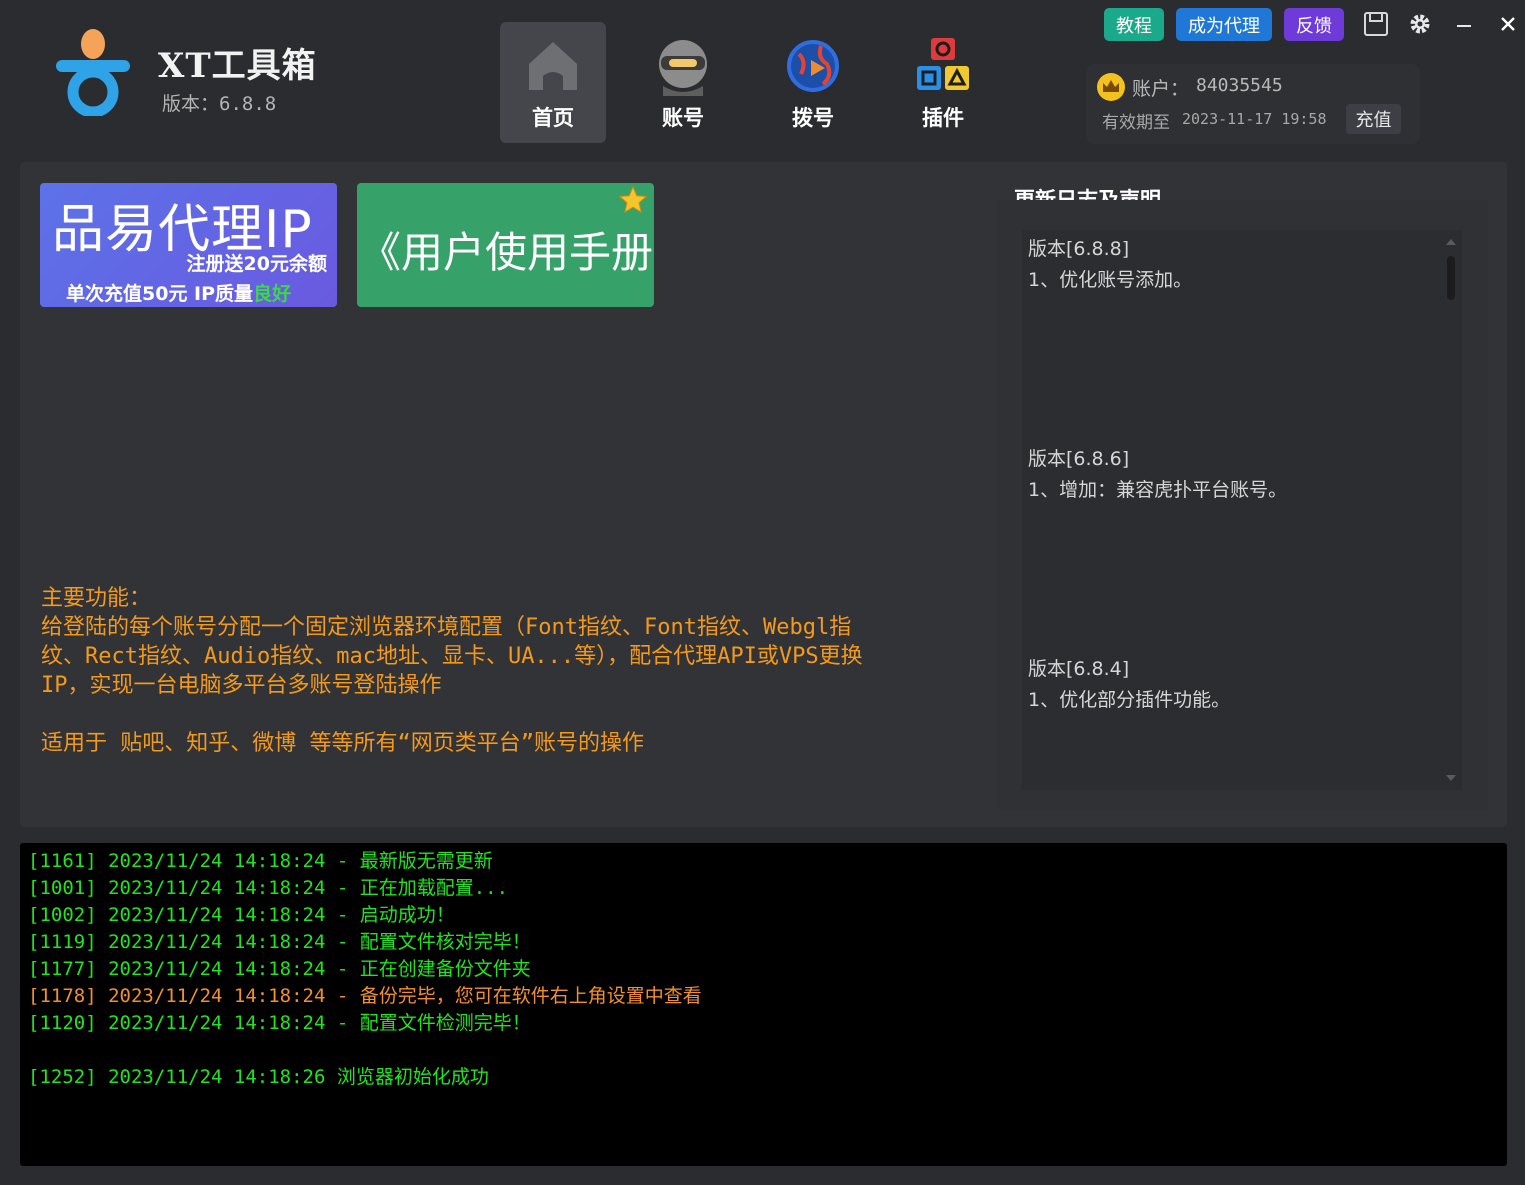 The height and width of the screenshot is (1185, 1525). What do you see at coordinates (1373, 119) in the screenshot?
I see `recharge-button: 充值` at bounding box center [1373, 119].